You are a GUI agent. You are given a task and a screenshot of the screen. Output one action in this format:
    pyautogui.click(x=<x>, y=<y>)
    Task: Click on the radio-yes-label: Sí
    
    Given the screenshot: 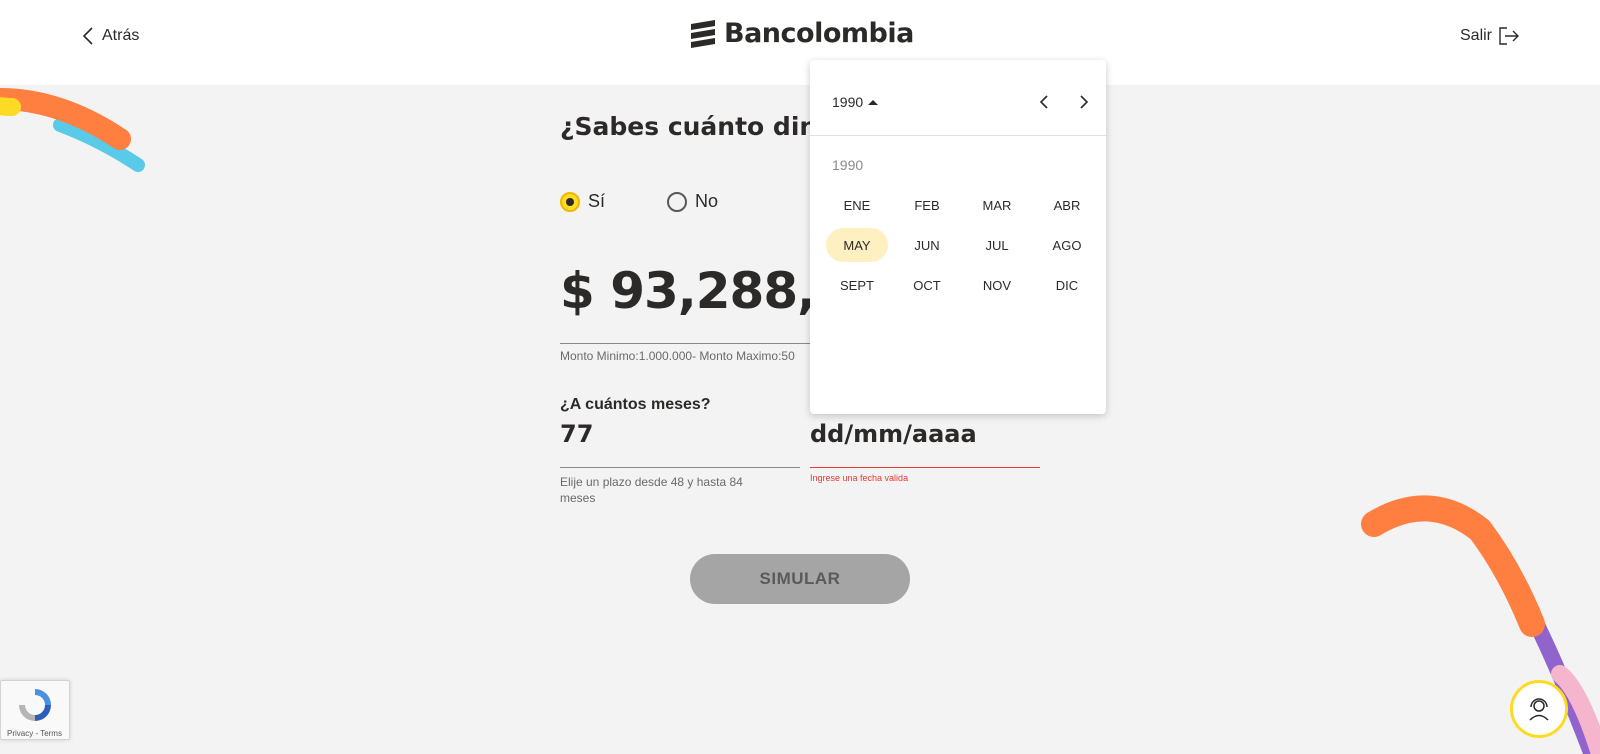 What is the action you would take?
    pyautogui.click(x=597, y=201)
    